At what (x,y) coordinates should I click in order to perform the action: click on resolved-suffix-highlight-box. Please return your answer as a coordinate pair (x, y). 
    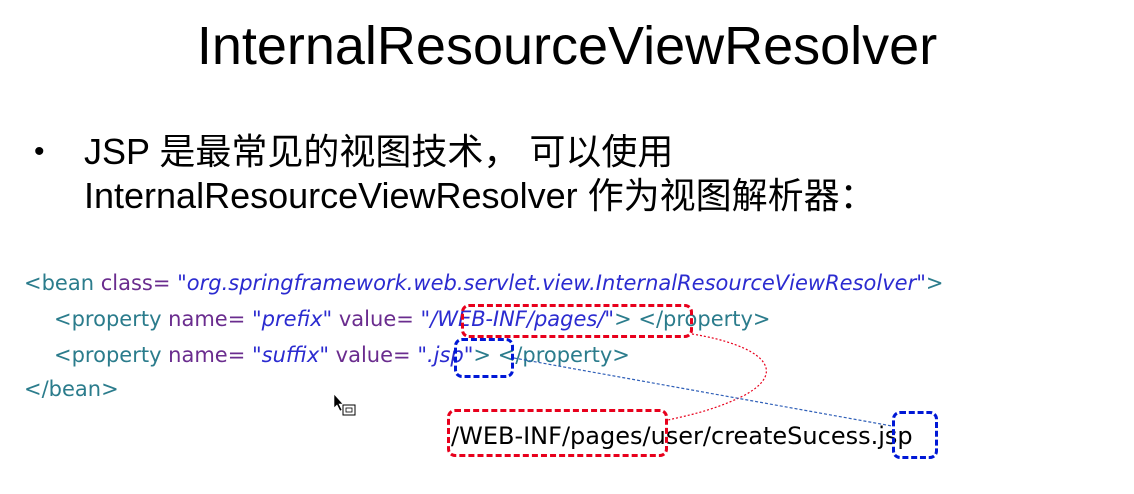
    Looking at the image, I should click on (915, 435).